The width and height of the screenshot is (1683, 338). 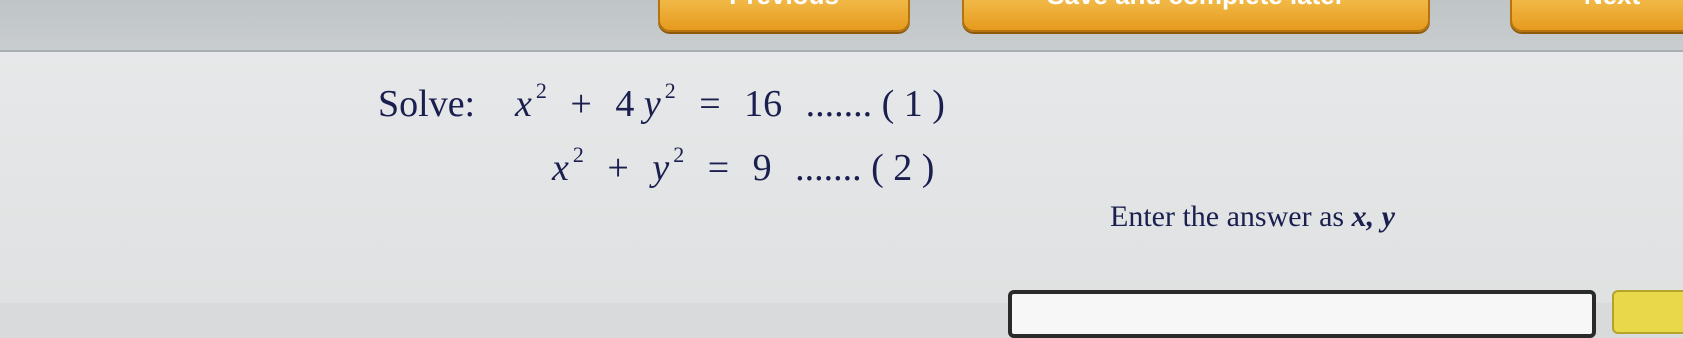 I want to click on eq2-exp-x: 2, so click(x=578, y=155).